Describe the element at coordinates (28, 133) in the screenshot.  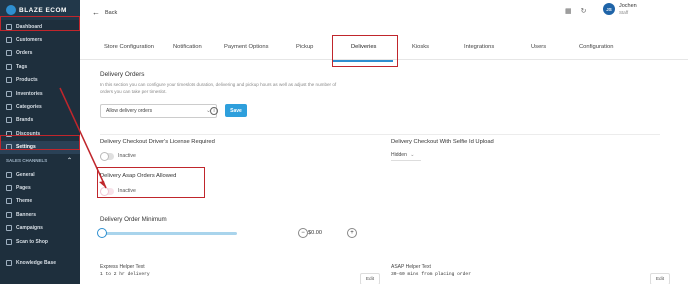
I see `sidebar-item-label: Discounts` at that location.